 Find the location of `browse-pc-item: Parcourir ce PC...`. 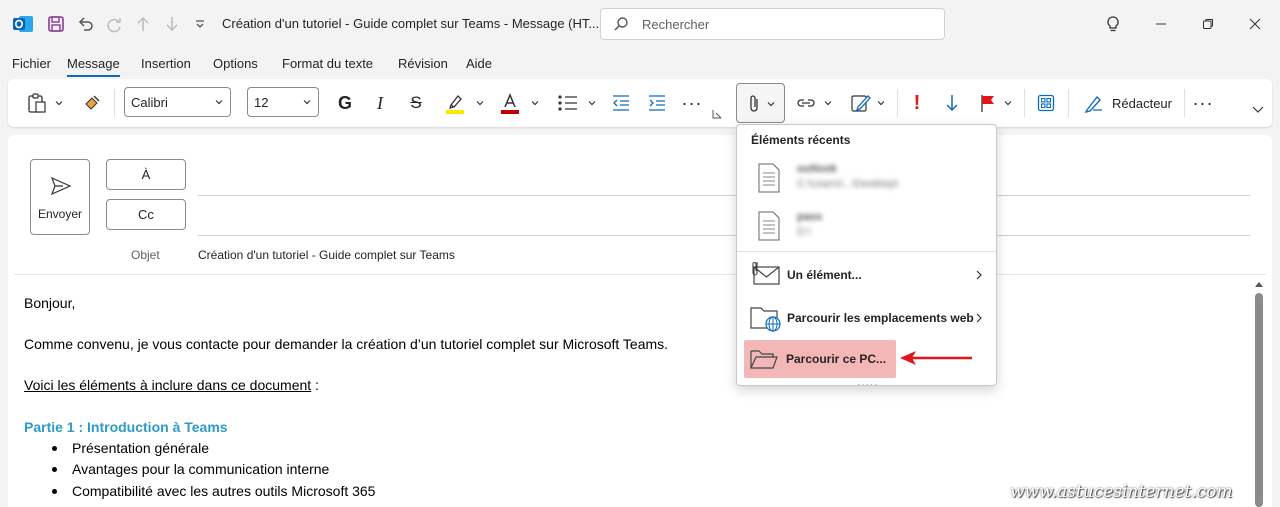

browse-pc-item: Parcourir ce PC... is located at coordinates (820, 359).